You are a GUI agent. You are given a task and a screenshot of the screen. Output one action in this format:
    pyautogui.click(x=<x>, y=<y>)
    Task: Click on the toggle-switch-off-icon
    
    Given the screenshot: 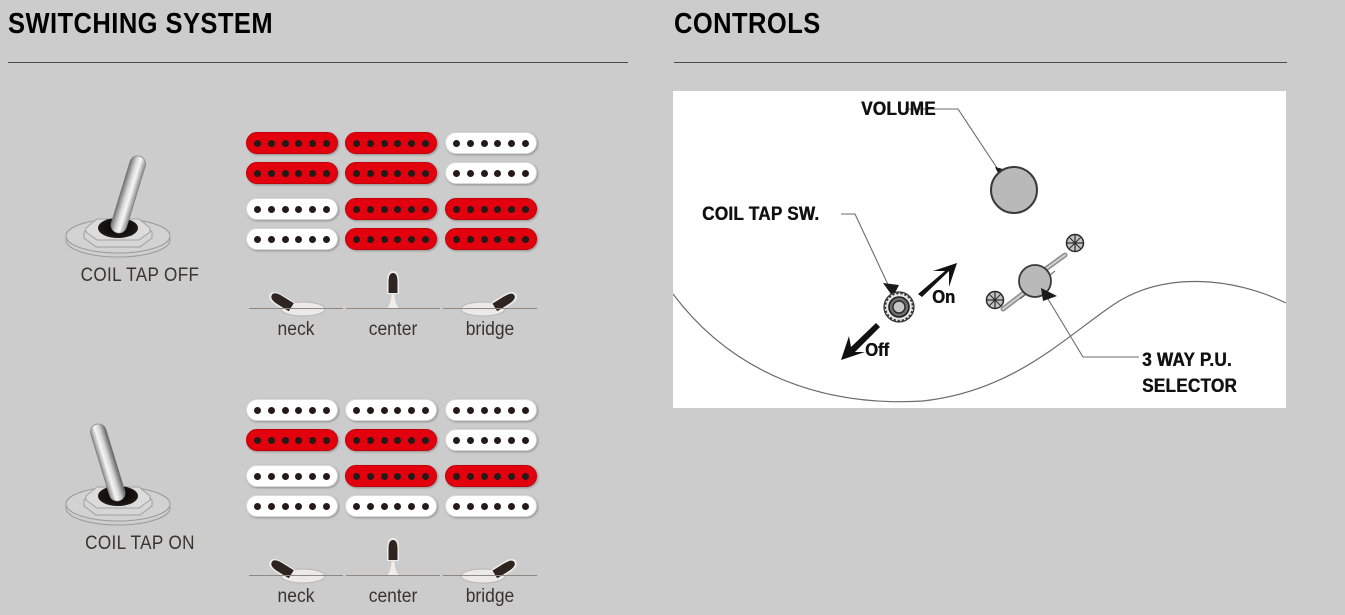 What is the action you would take?
    pyautogui.click(x=118, y=206)
    